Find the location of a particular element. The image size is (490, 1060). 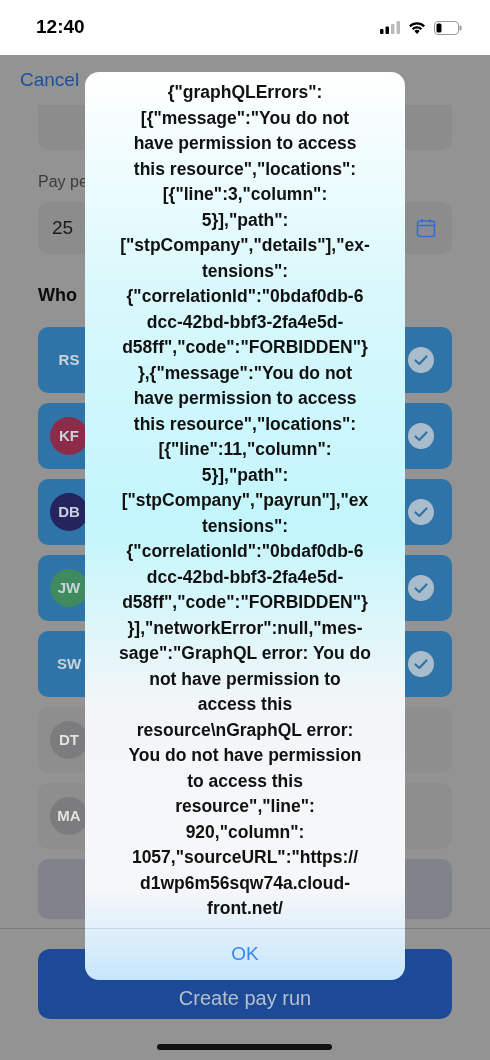

calendar-icon is located at coordinates (426, 228).